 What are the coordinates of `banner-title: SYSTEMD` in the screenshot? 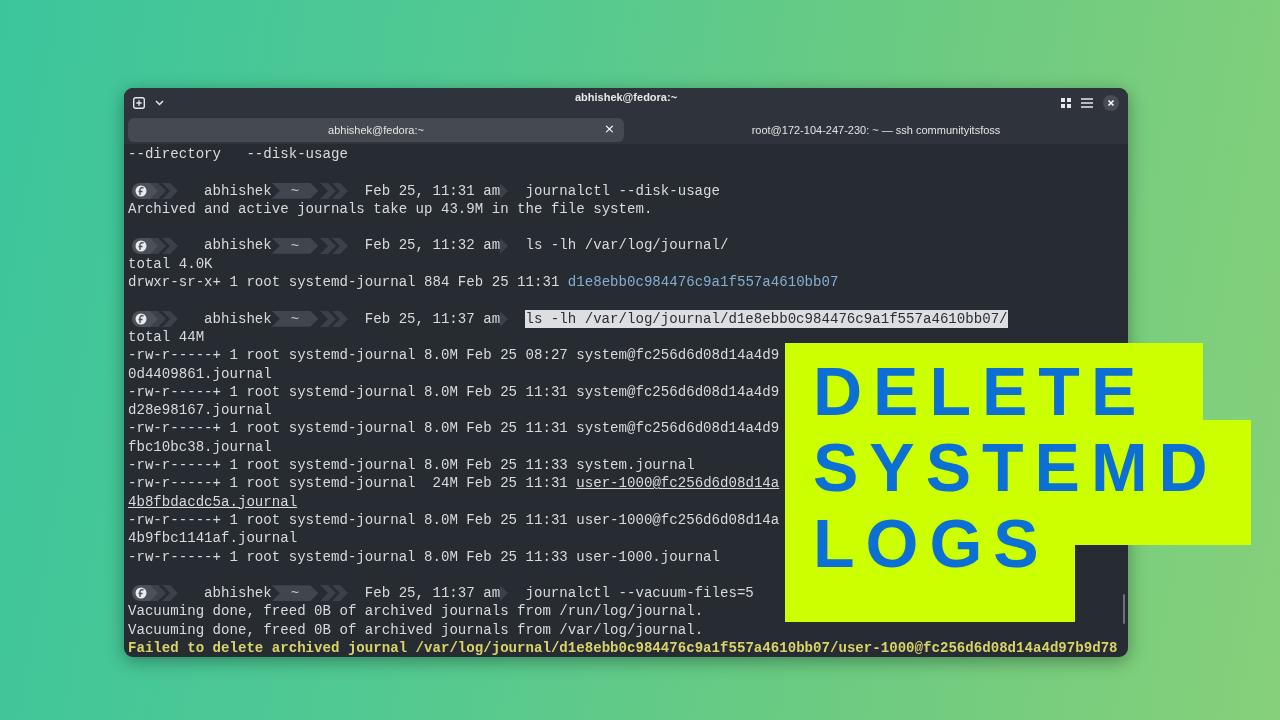 It's located at (1016, 467).